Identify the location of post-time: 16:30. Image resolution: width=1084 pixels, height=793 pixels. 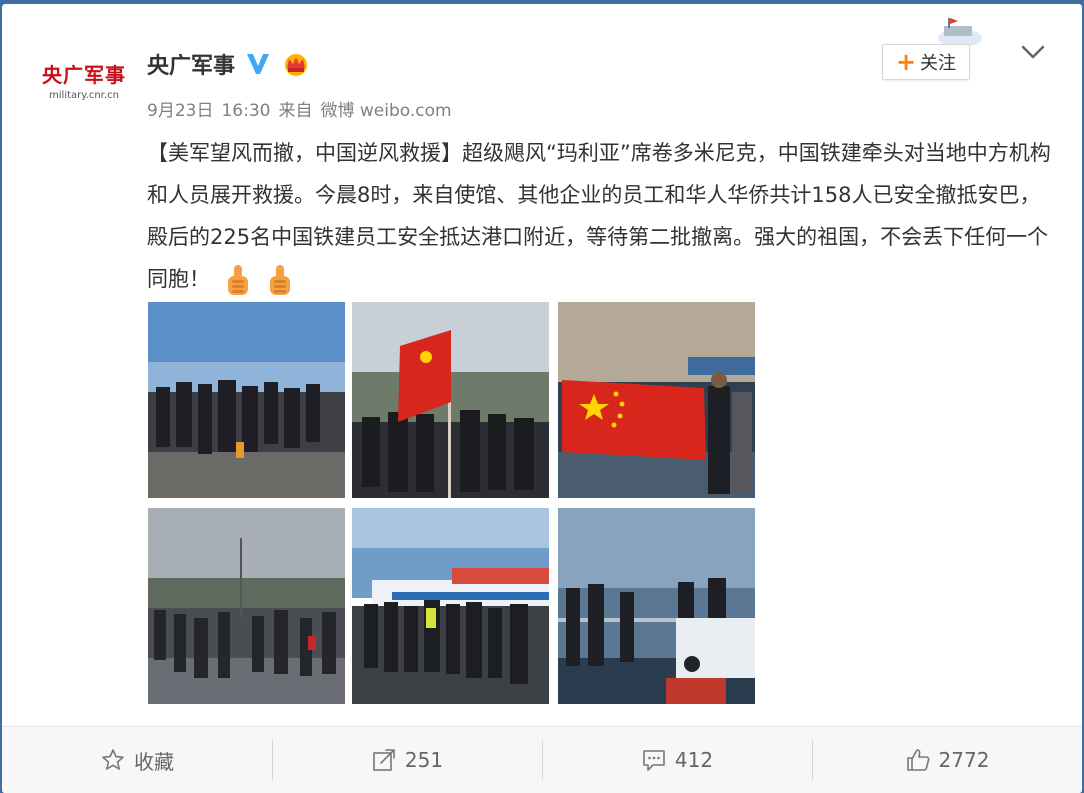
(245, 111).